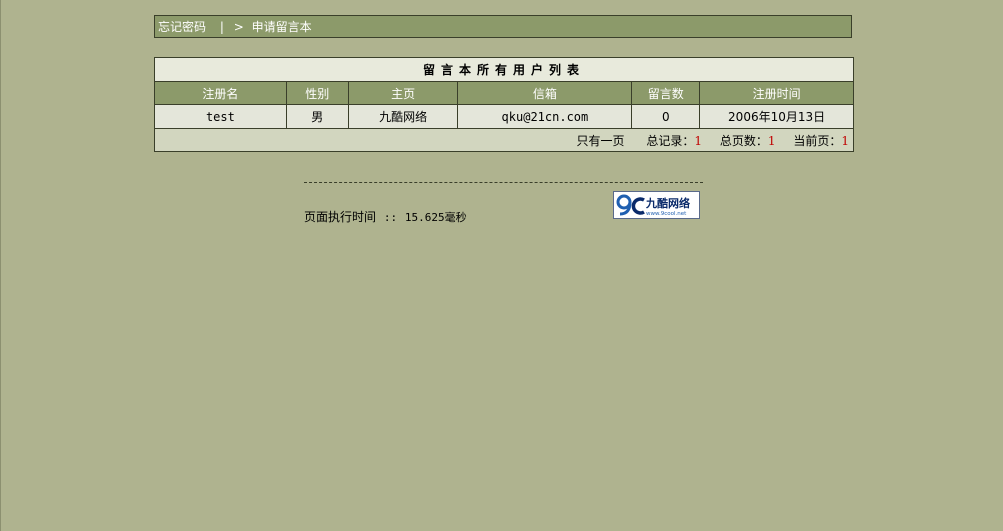 This screenshot has width=1003, height=531. I want to click on forgot-password-link: 忘记密码, so click(182, 27).